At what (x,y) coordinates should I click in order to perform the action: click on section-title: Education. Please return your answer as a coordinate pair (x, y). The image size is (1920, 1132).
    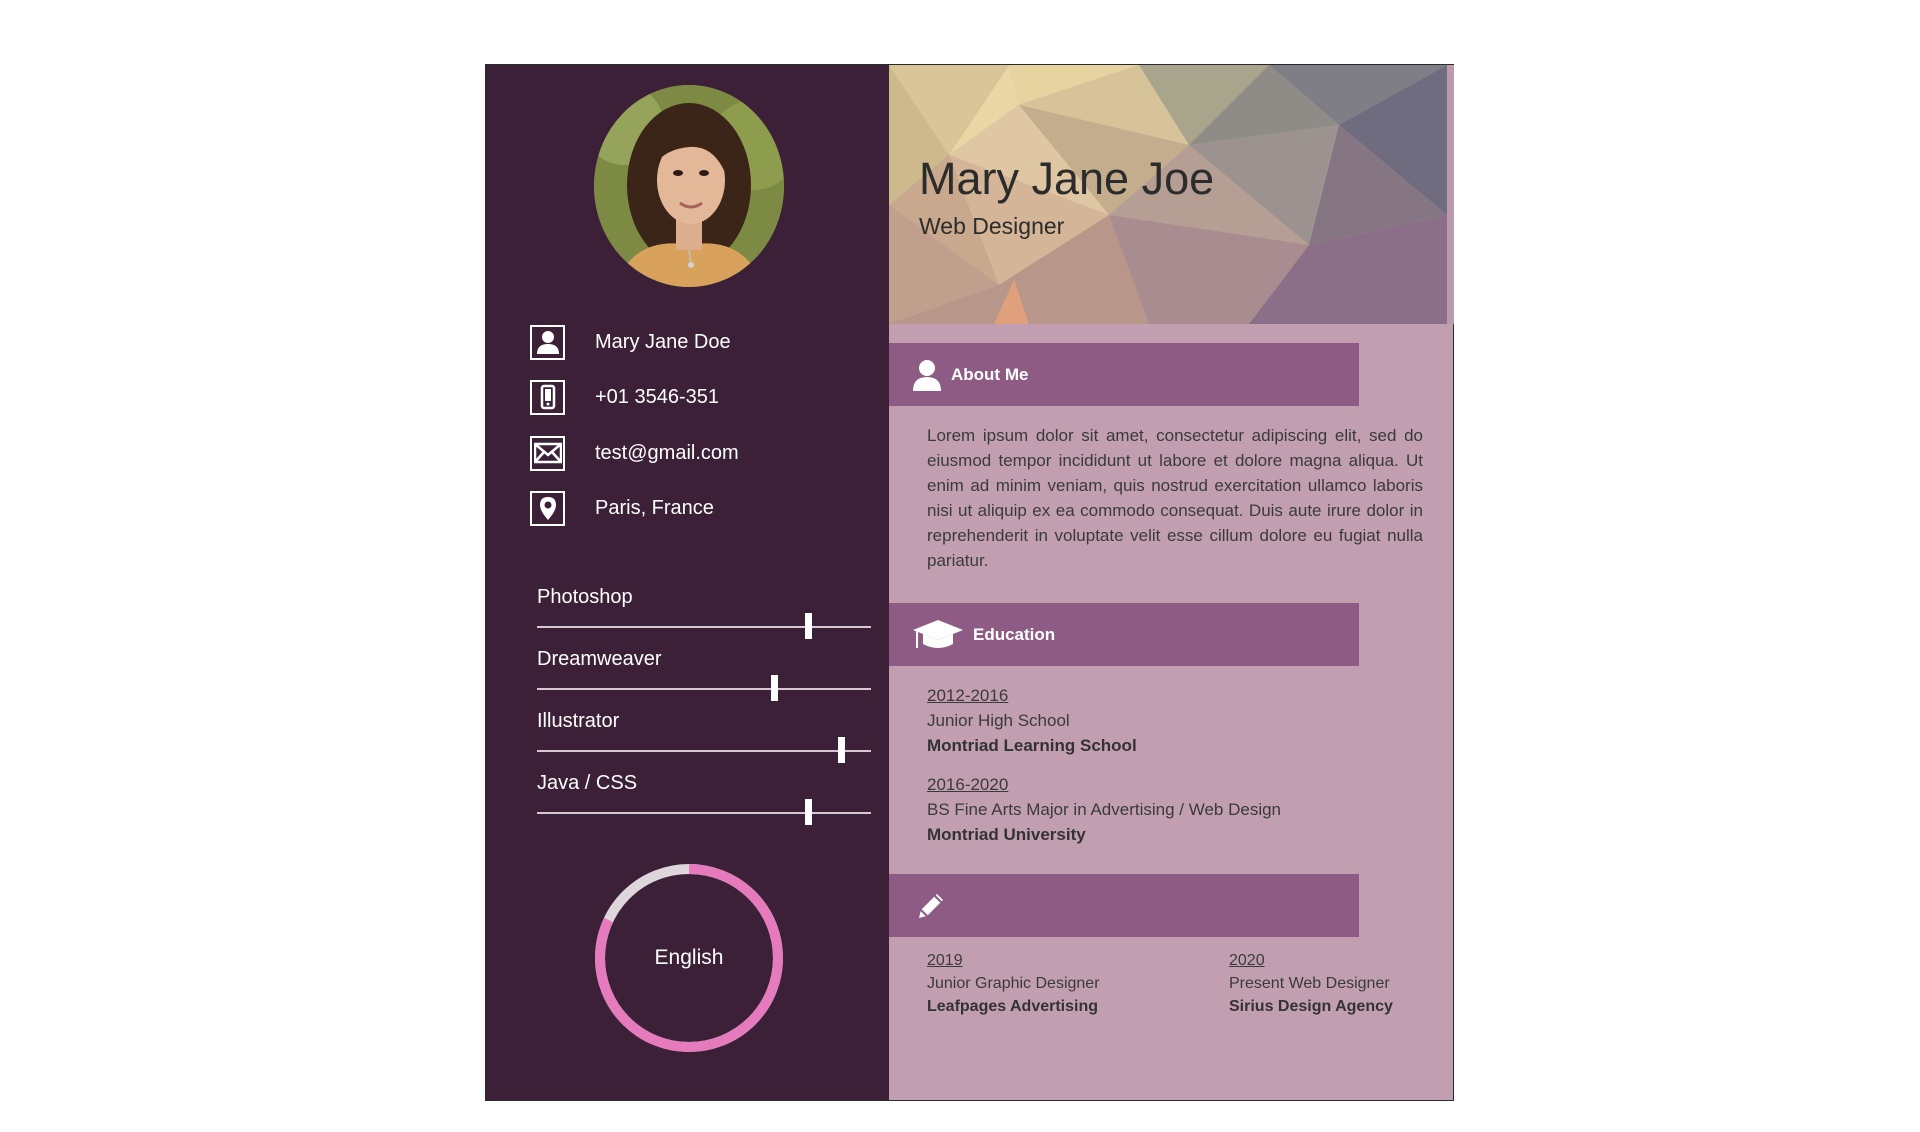
    Looking at the image, I should click on (1014, 634).